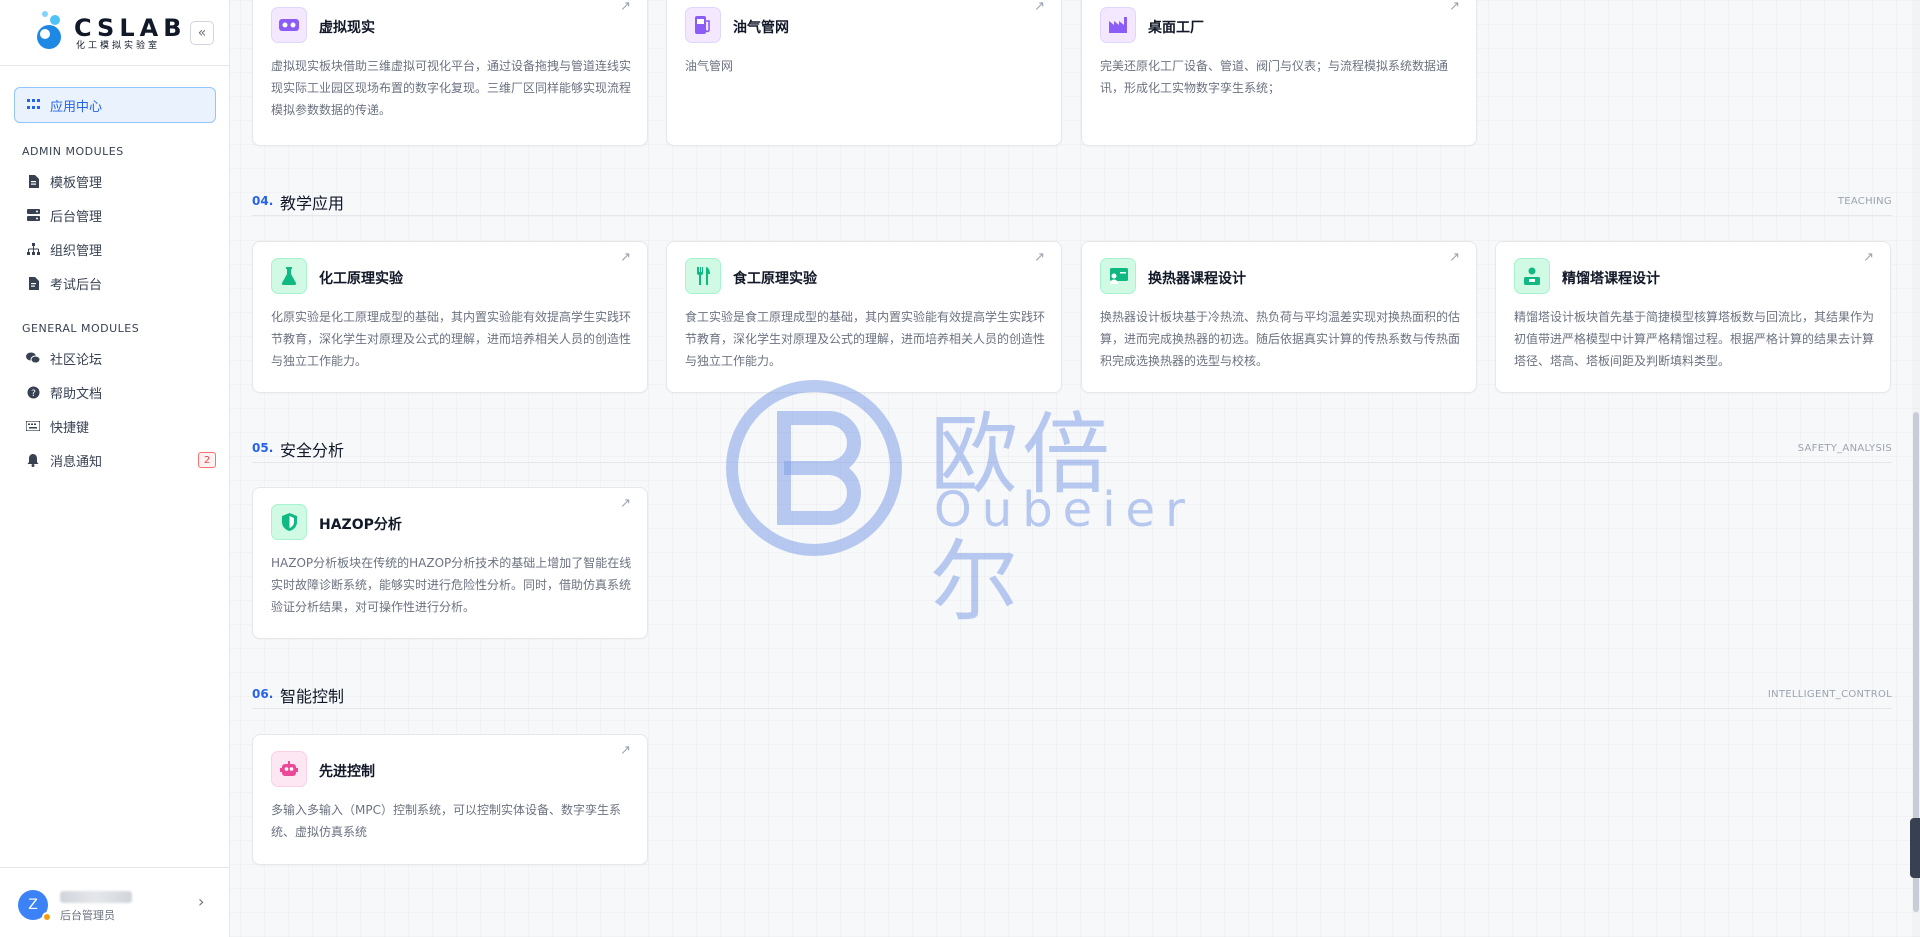 This screenshot has width=1920, height=937. Describe the element at coordinates (703, 276) in the screenshot. I see `utensils-icon` at that location.